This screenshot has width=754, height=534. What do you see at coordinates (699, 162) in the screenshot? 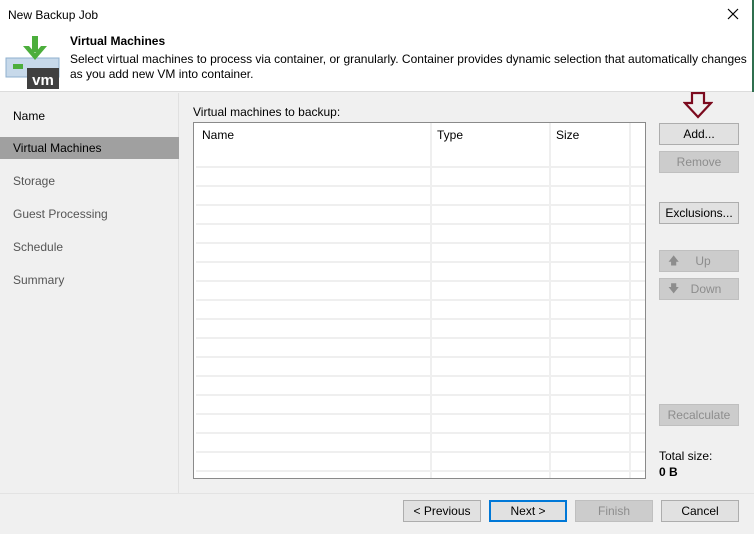
I see `remove-button: Remove` at bounding box center [699, 162].